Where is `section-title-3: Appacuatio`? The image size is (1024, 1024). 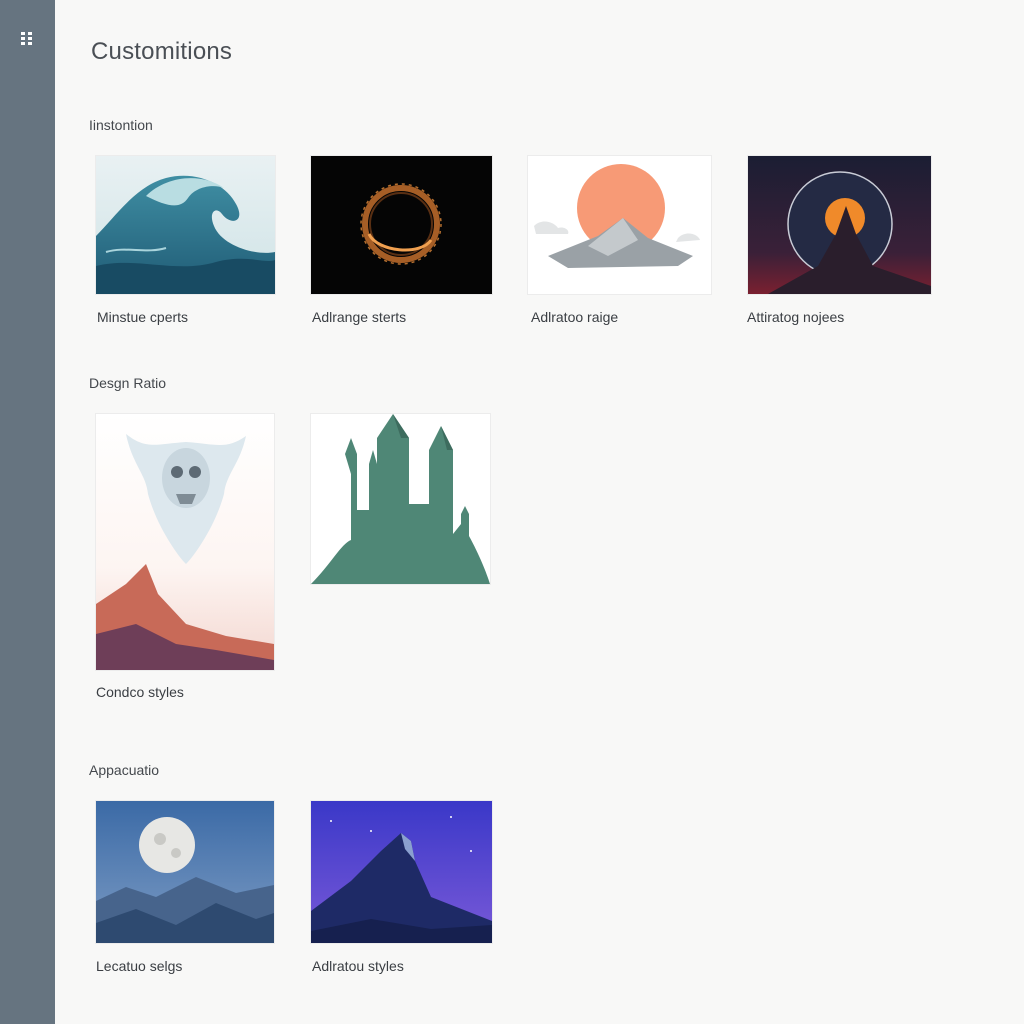 section-title-3: Appacuatio is located at coordinates (124, 770).